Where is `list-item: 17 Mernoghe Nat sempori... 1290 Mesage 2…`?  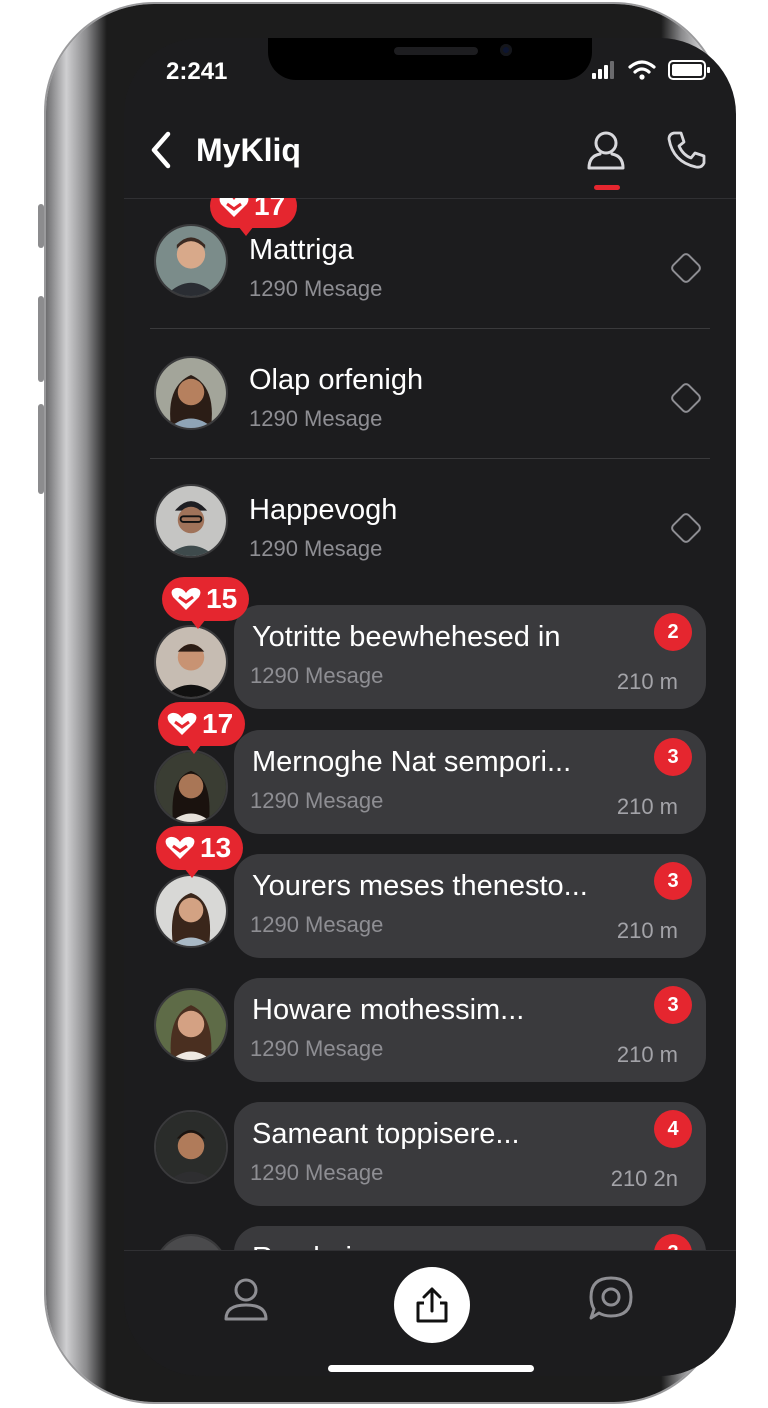
list-item: 17 Mernoghe Nat sempori... 1290 Mesage 2… is located at coordinates (430, 771).